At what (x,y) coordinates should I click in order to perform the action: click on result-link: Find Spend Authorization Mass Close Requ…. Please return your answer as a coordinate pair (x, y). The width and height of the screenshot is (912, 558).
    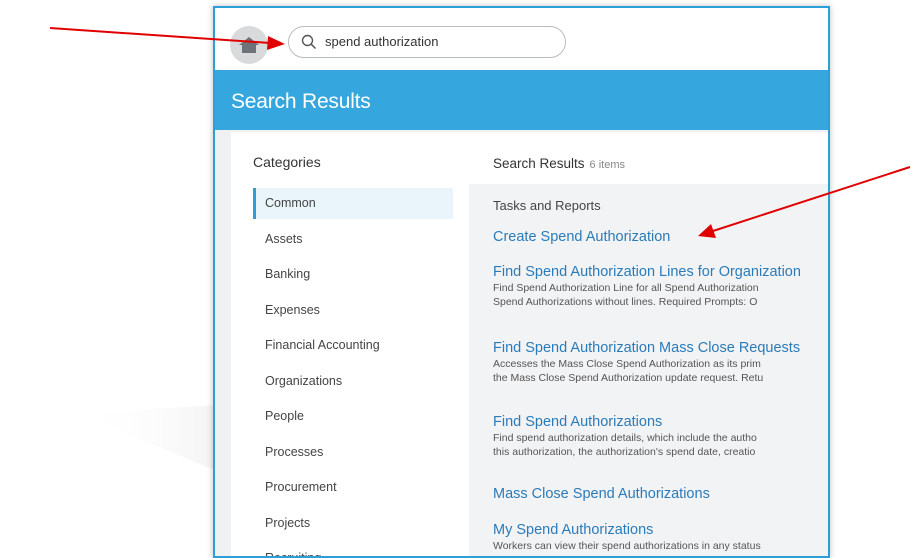
    Looking at the image, I should click on (660, 348).